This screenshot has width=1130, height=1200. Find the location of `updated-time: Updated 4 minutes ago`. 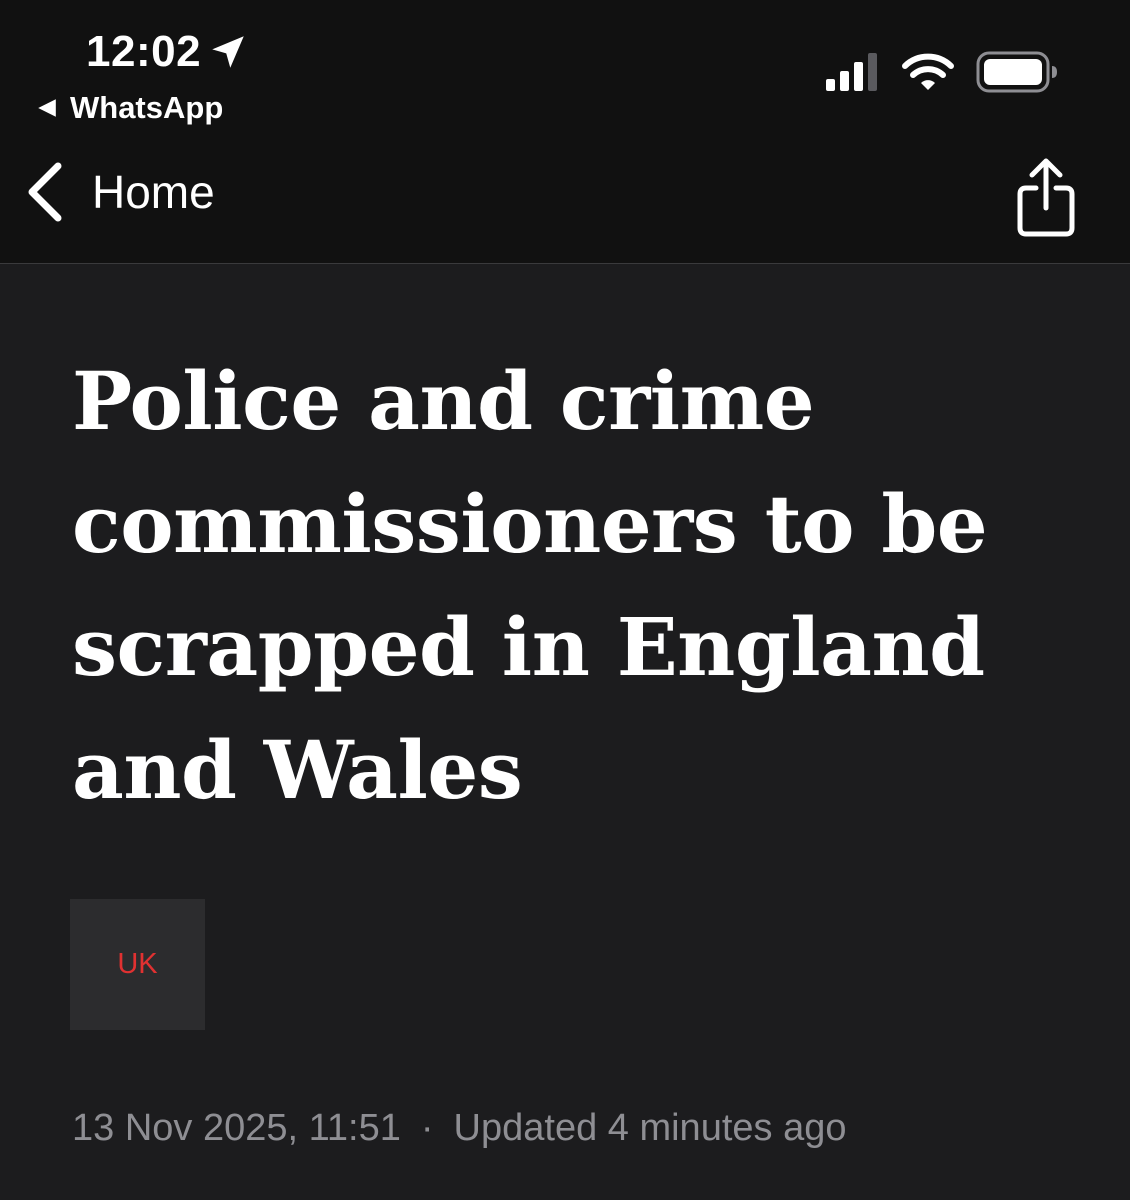

updated-time: Updated 4 minutes ago is located at coordinates (650, 1128).